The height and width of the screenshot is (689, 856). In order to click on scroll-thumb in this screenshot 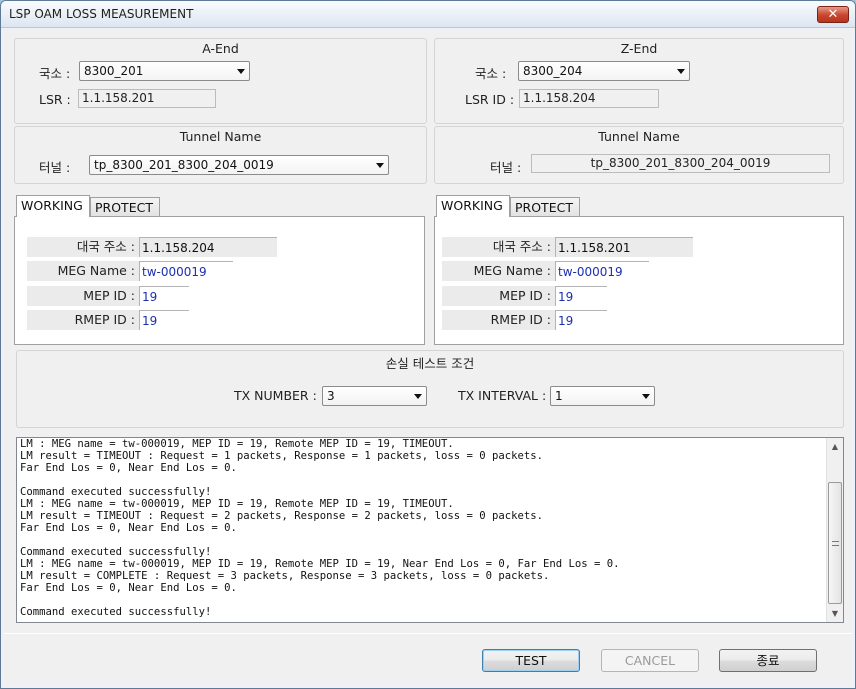, I will do `click(835, 543)`.